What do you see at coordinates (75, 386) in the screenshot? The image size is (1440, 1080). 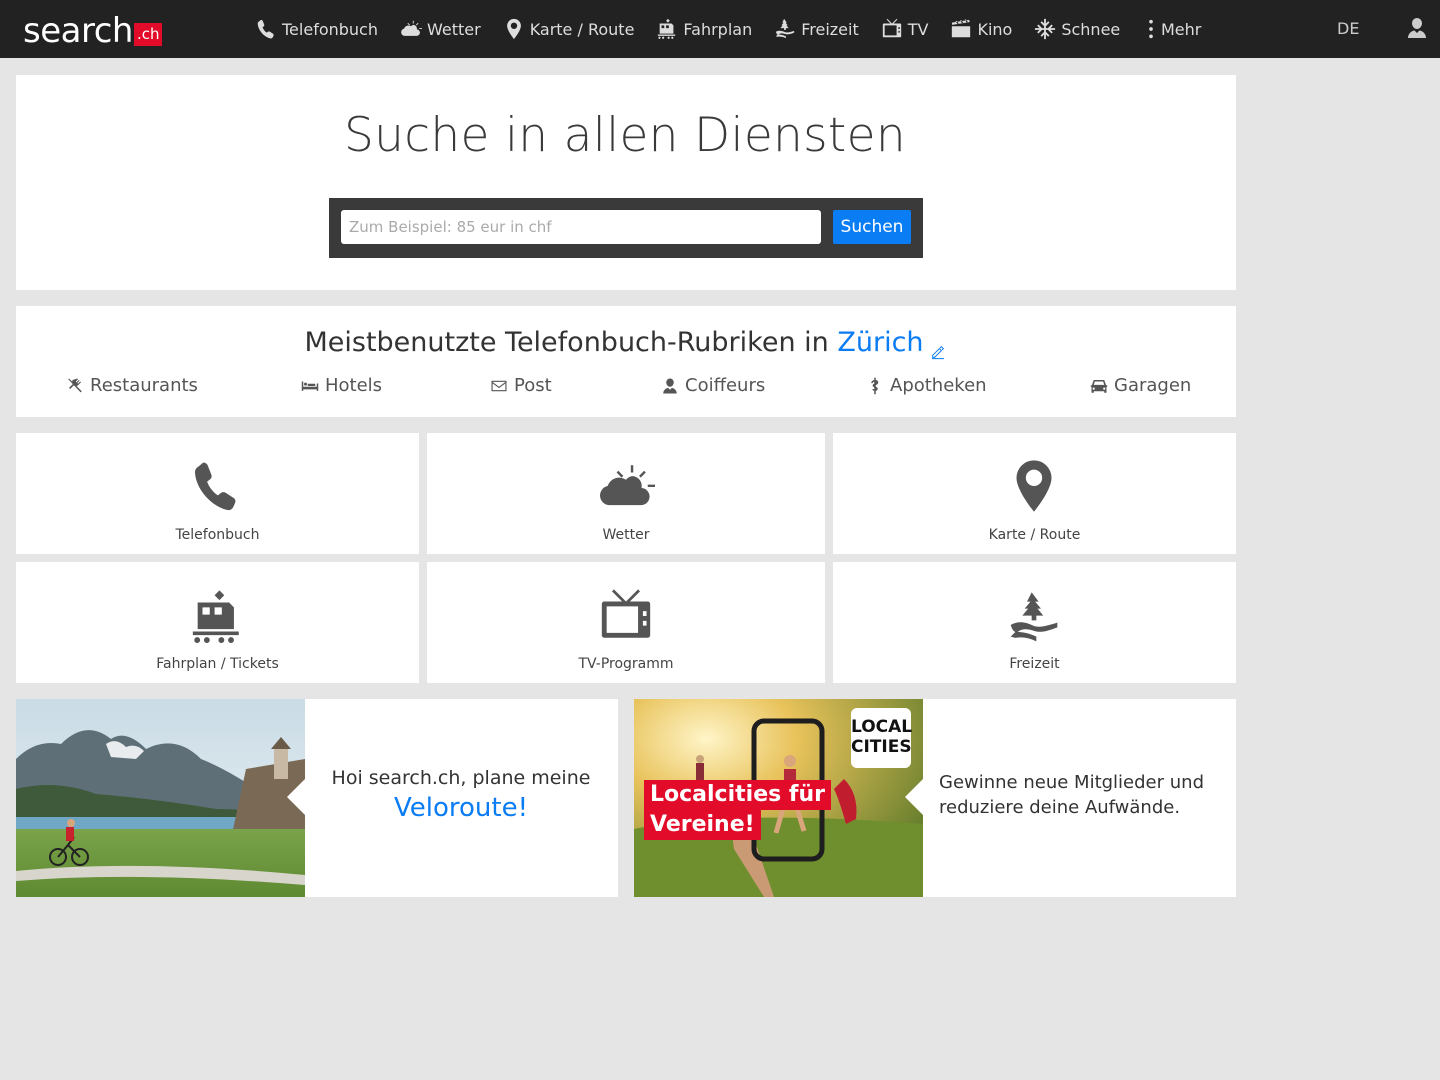 I see `cutlery-icon` at bounding box center [75, 386].